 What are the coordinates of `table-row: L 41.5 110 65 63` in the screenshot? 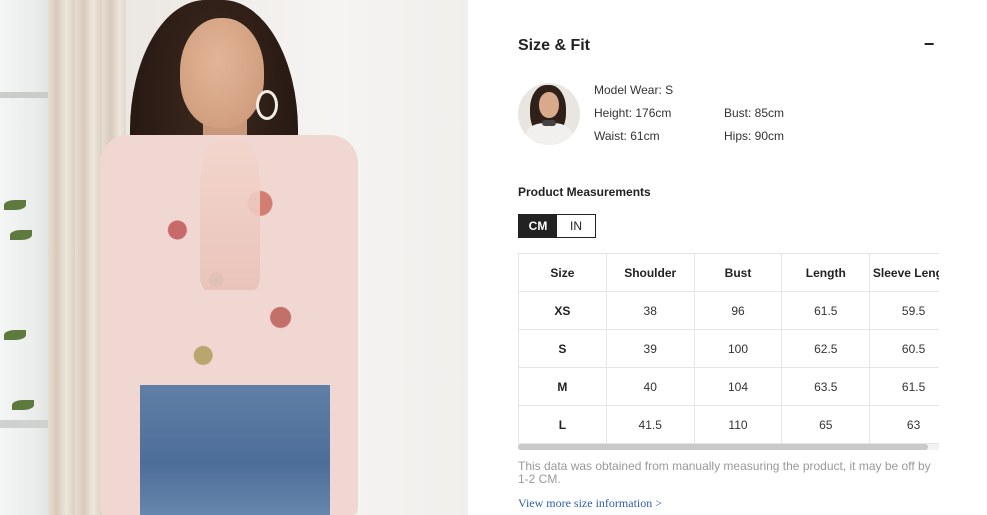 It's located at (728, 424).